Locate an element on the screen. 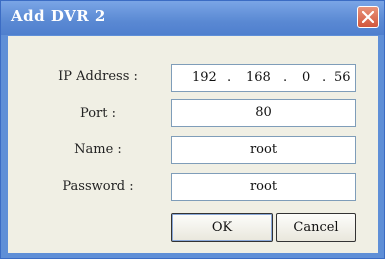 The width and height of the screenshot is (385, 259). password-field: root is located at coordinates (263, 187).